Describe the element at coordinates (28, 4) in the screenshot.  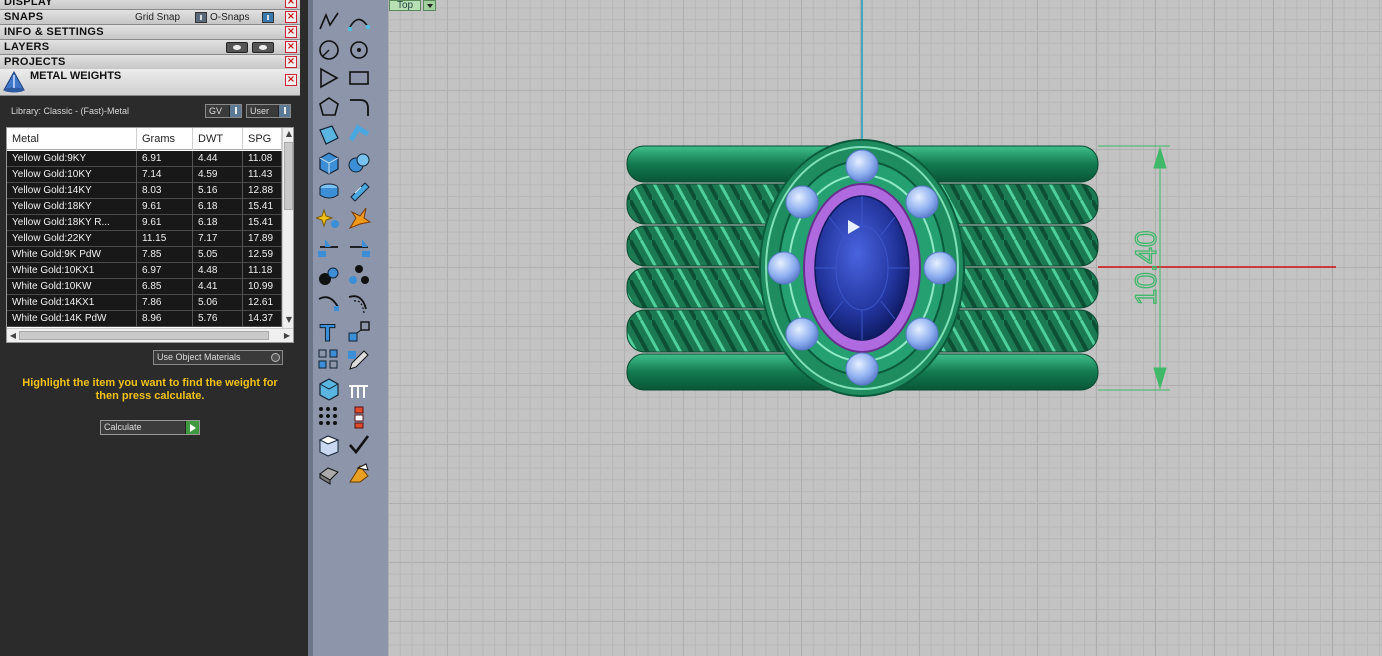
I see `display-panel-title: DISPLAY` at that location.